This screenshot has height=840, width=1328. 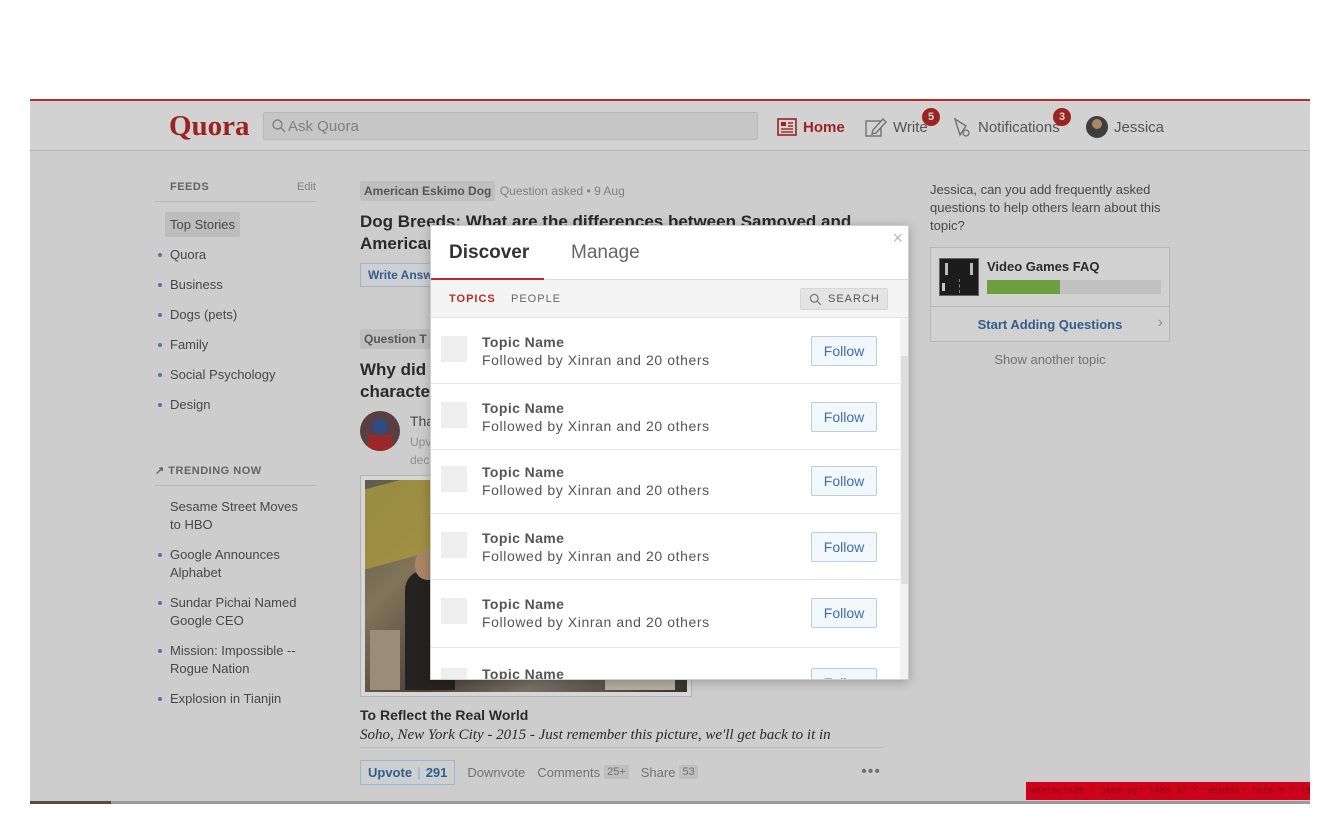 What do you see at coordinates (669, 253) in the screenshot?
I see `modal-tabs: Discover Manage` at bounding box center [669, 253].